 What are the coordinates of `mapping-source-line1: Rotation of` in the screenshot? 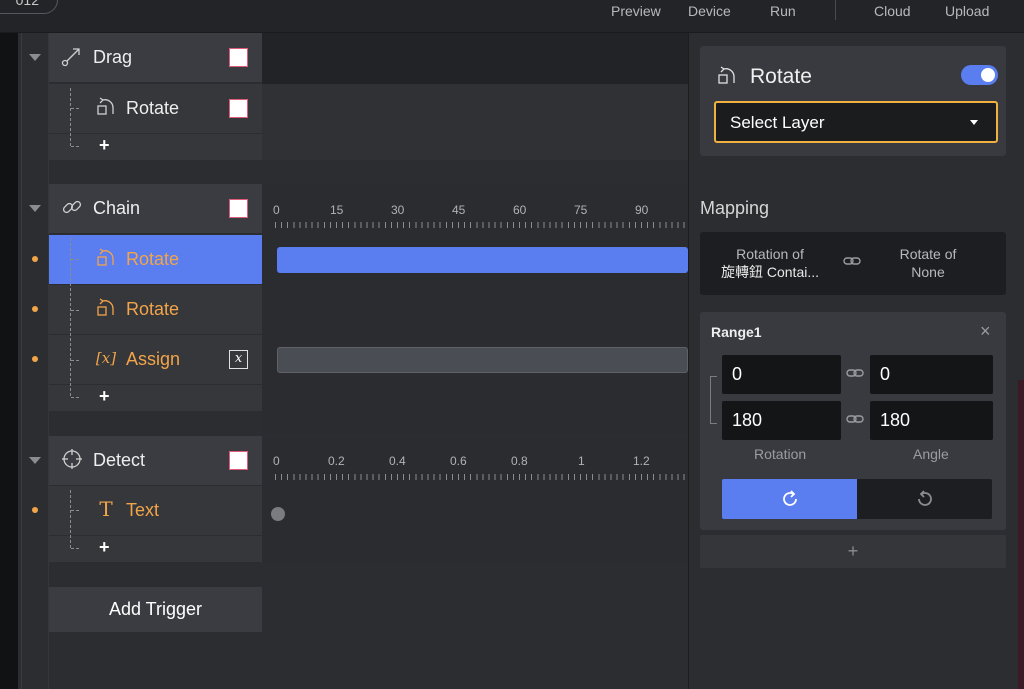 It's located at (770, 254).